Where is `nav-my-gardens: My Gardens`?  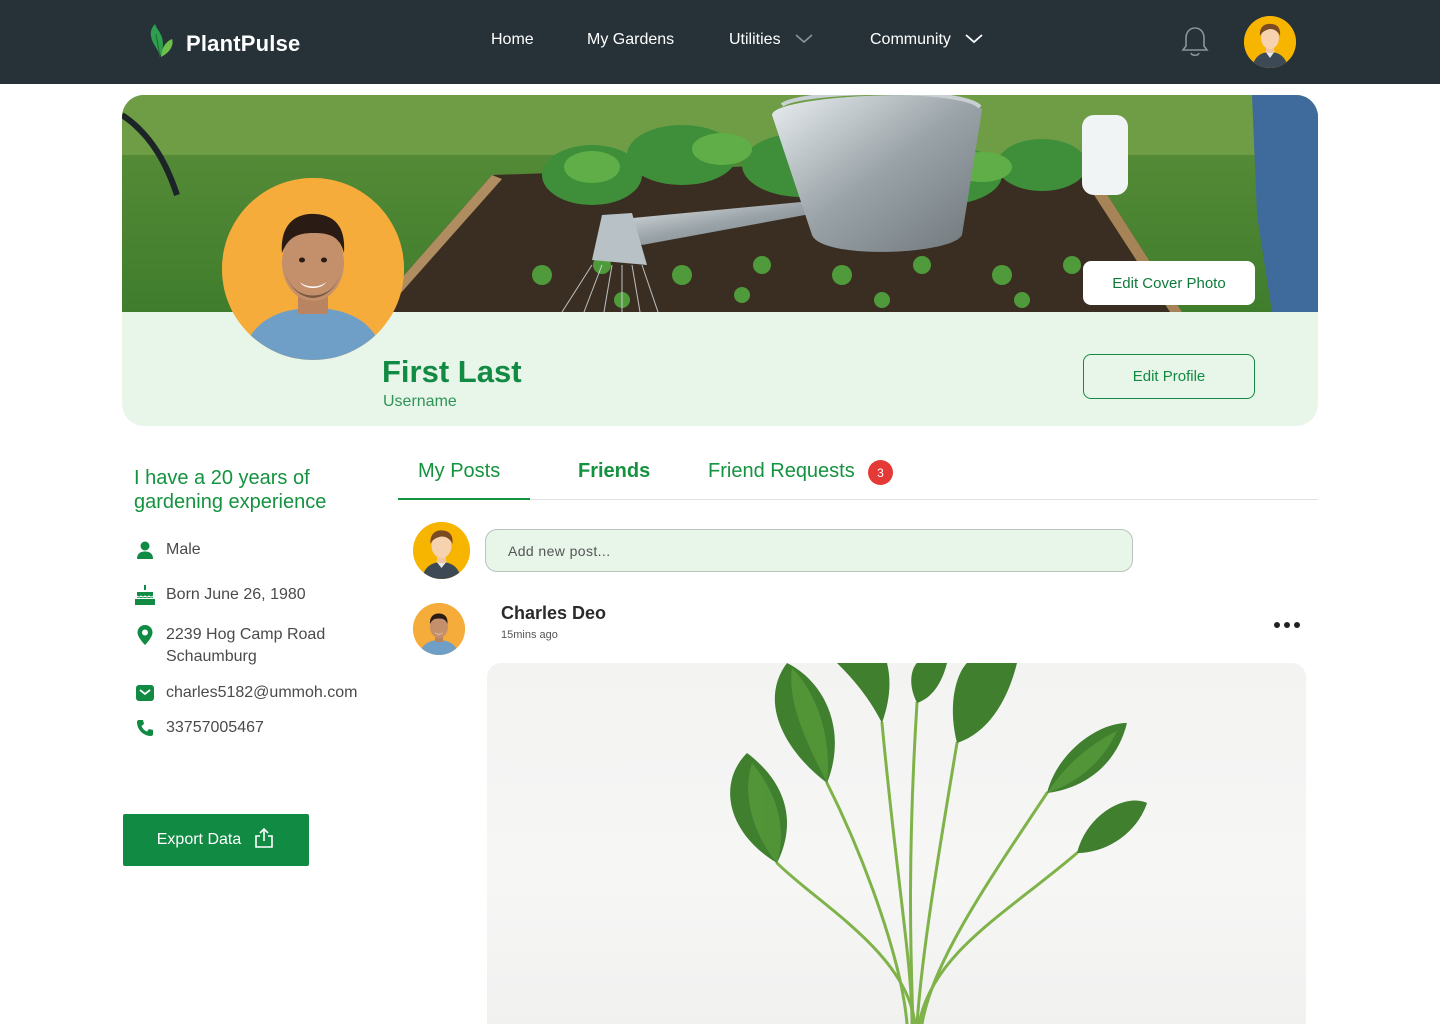 nav-my-gardens: My Gardens is located at coordinates (630, 40).